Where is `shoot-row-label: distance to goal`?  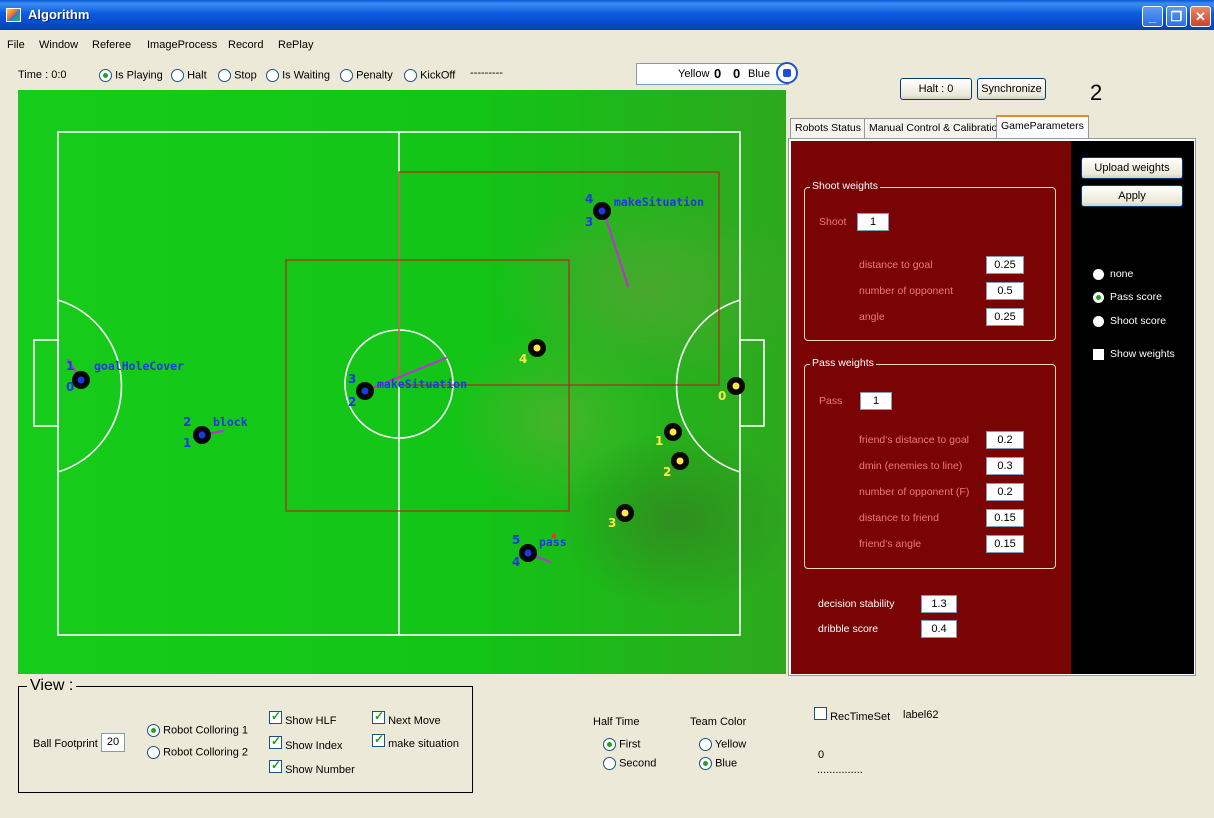
shoot-row-label: distance to goal is located at coordinates (896, 265).